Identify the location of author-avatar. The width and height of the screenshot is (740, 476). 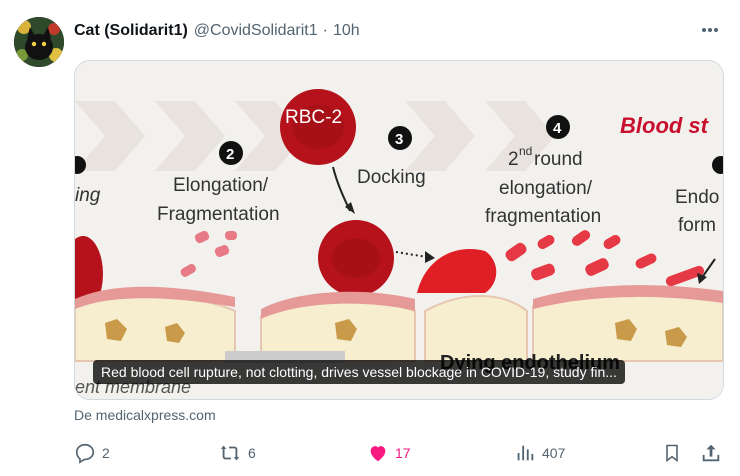
(39, 42).